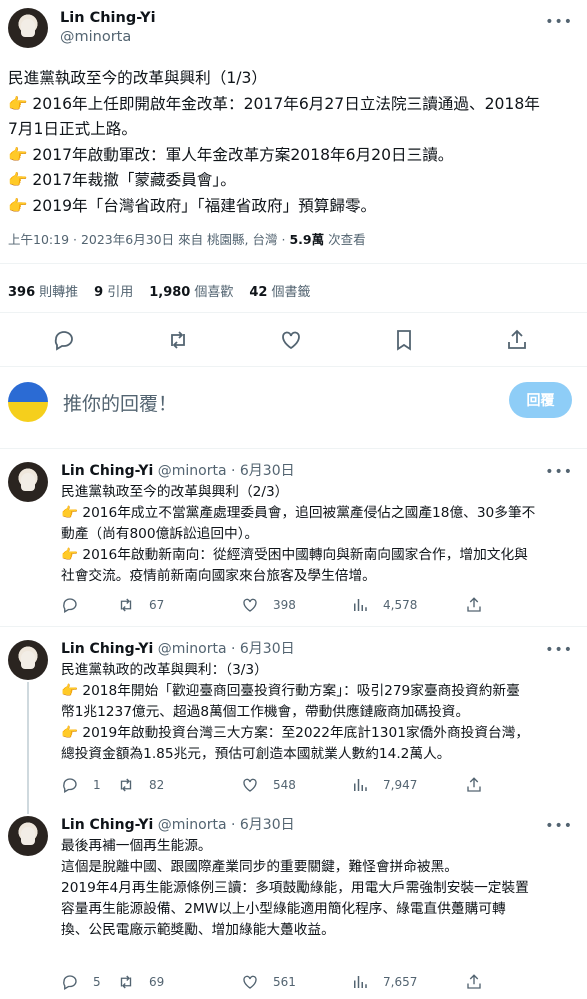 Image resolution: width=587 pixels, height=999 pixels. I want to click on tweet-actions: 67 398 4,578, so click(281, 606).